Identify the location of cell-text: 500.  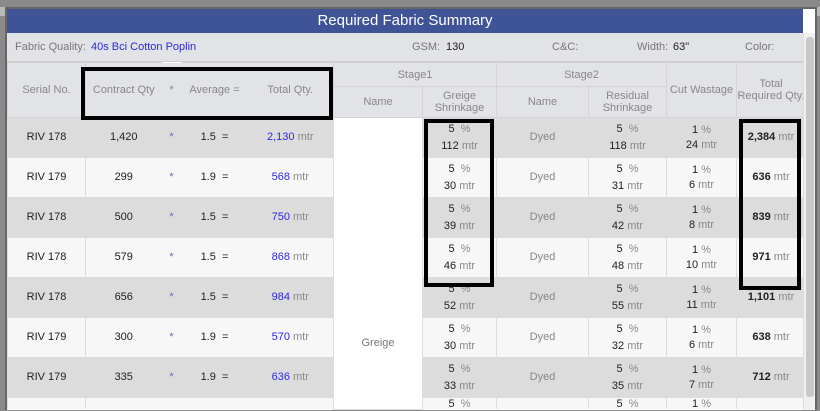
(123, 217).